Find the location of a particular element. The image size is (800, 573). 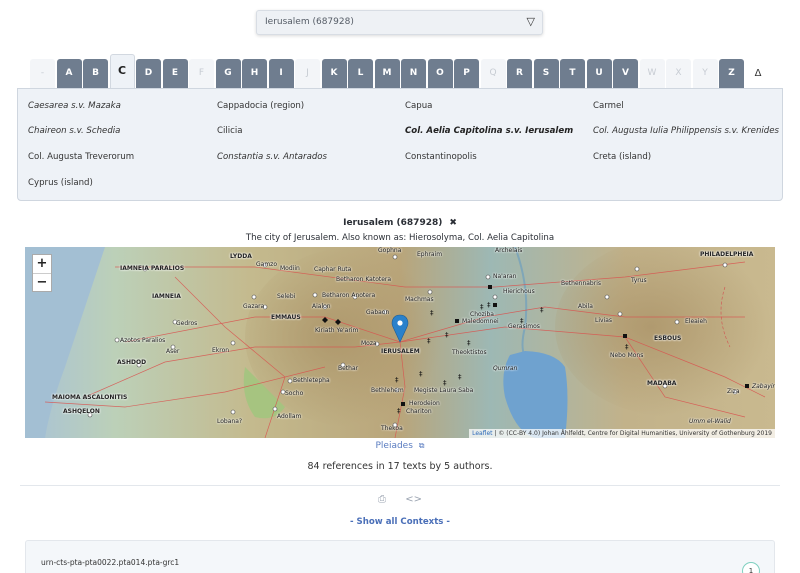

map-label: Zabayir is located at coordinates (763, 386).